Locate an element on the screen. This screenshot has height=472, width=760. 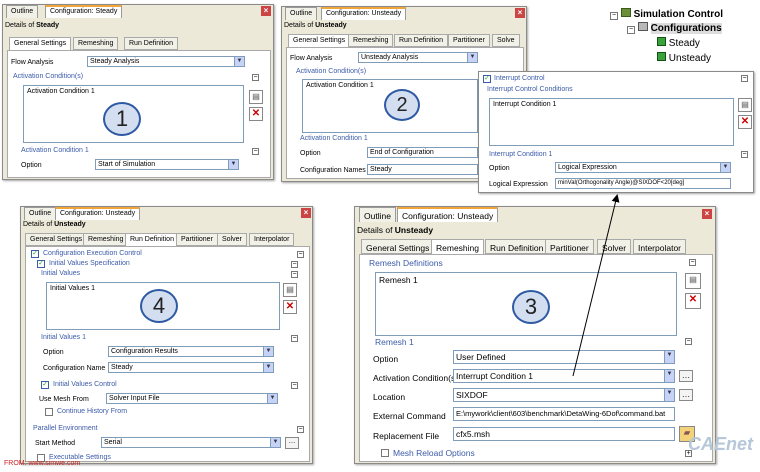
source-watermark: FROM: www.simwe.com is located at coordinates (42, 463).